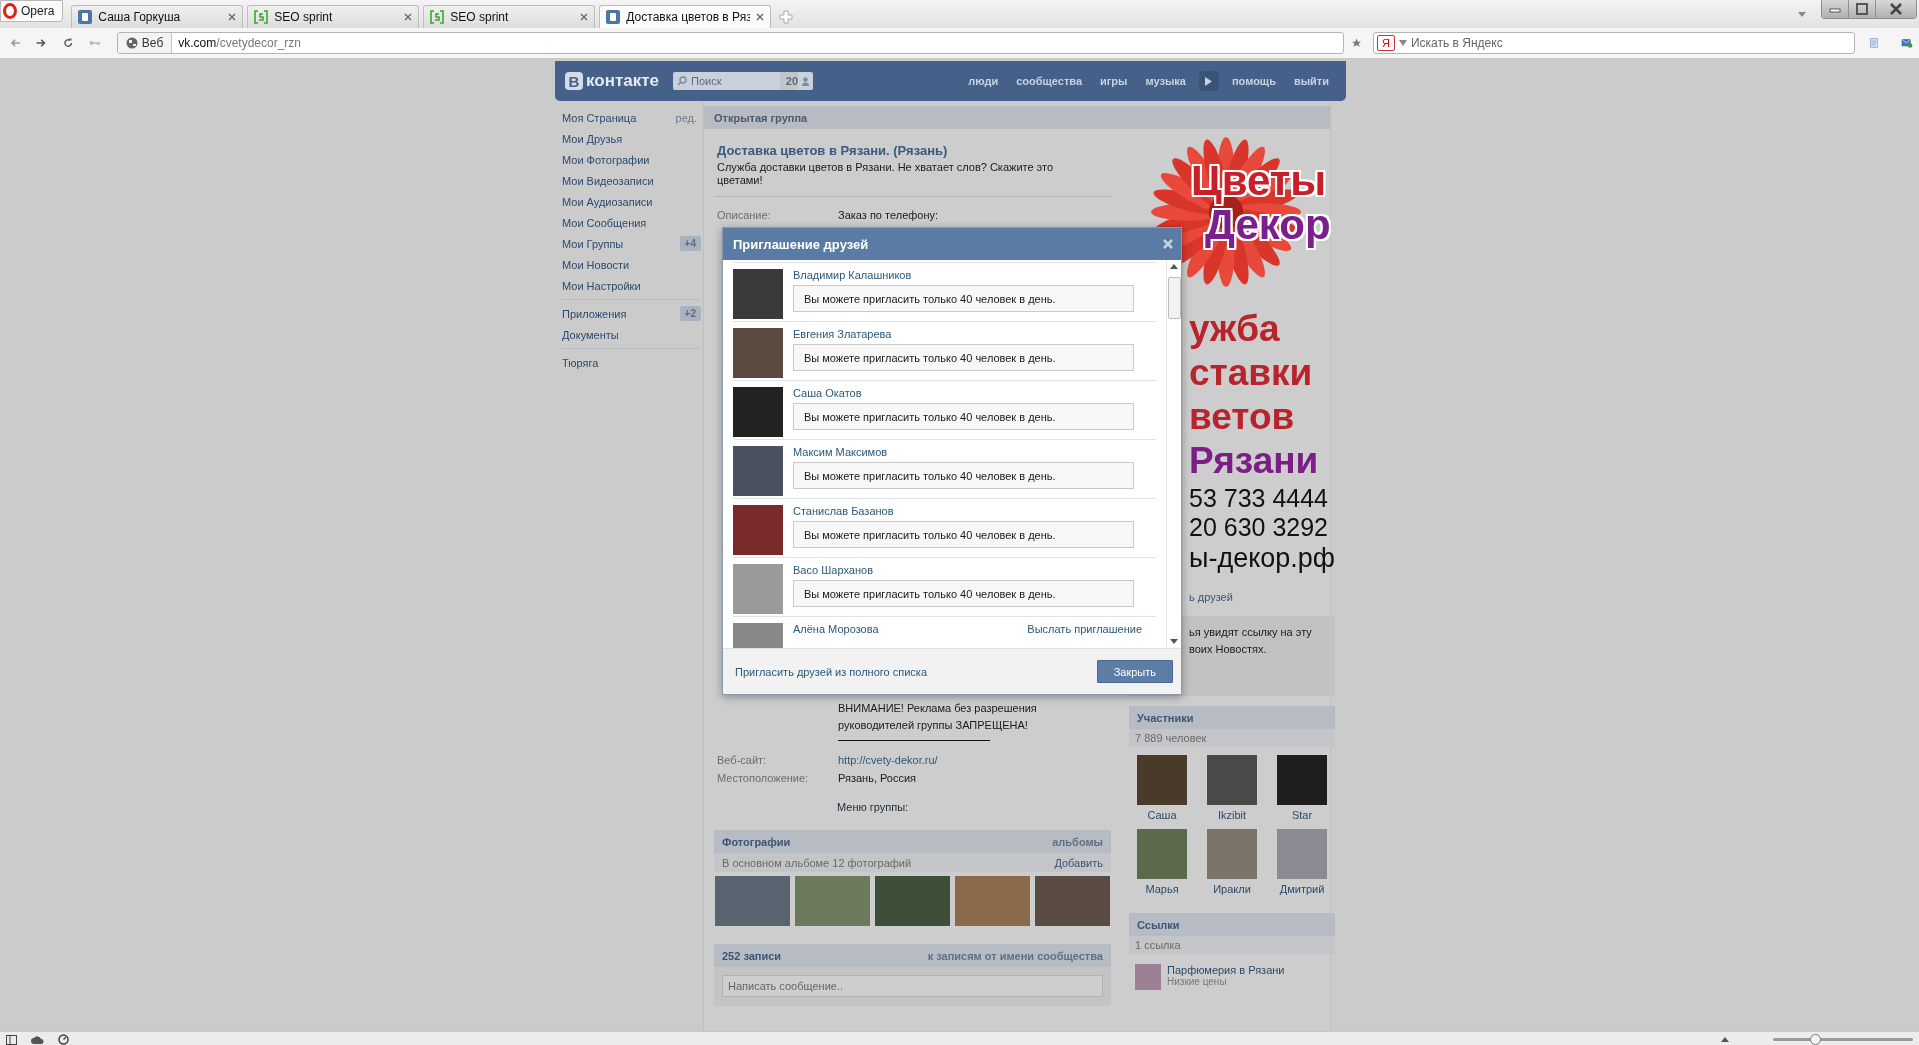 The width and height of the screenshot is (1919, 1045). What do you see at coordinates (1725, 1039) in the screenshot?
I see `caret-up-icon` at bounding box center [1725, 1039].